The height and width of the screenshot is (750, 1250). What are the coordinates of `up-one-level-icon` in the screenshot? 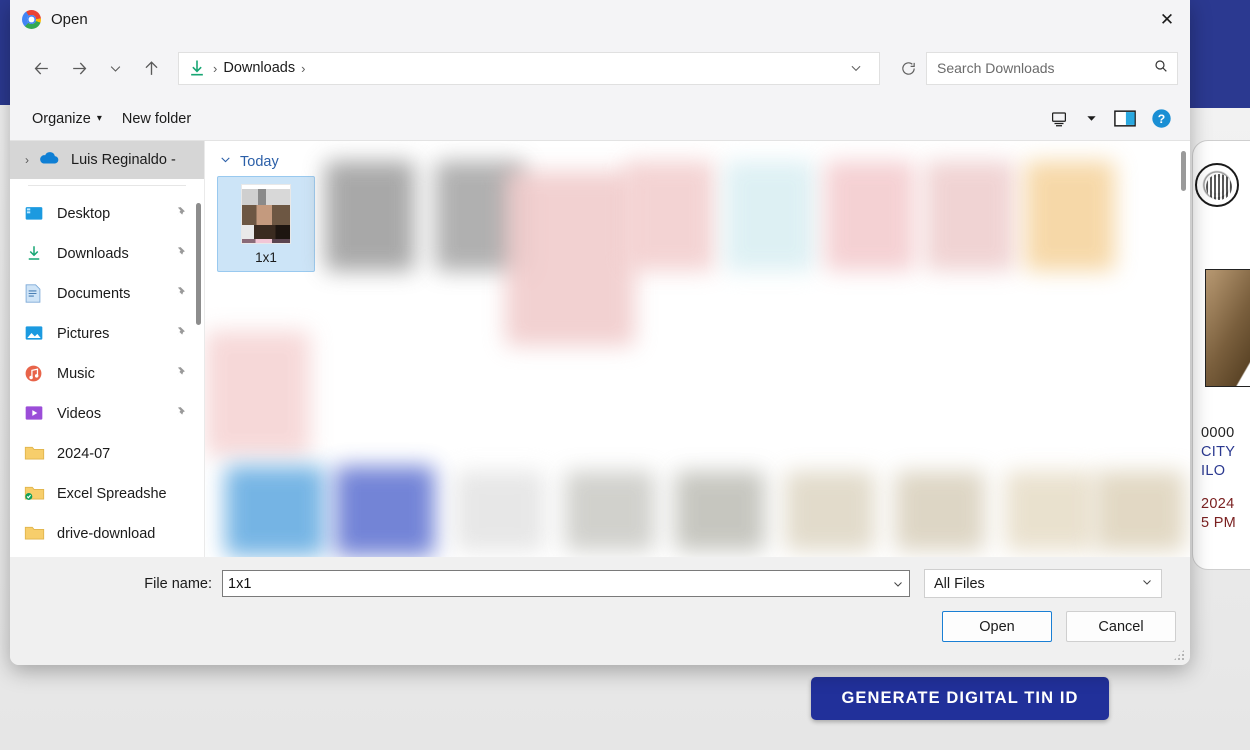 It's located at (151, 68).